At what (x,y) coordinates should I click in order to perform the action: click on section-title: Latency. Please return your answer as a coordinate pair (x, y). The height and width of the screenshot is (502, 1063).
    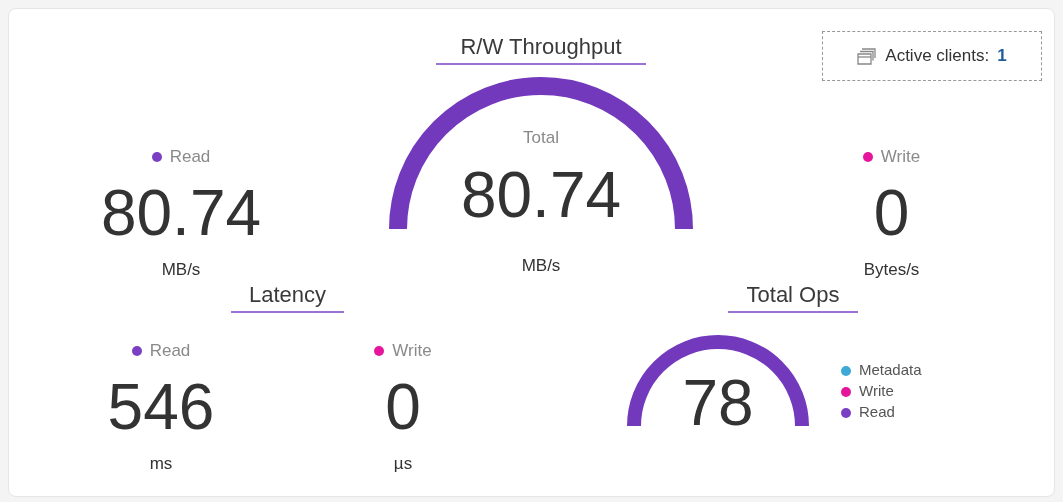
    Looking at the image, I should click on (287, 297).